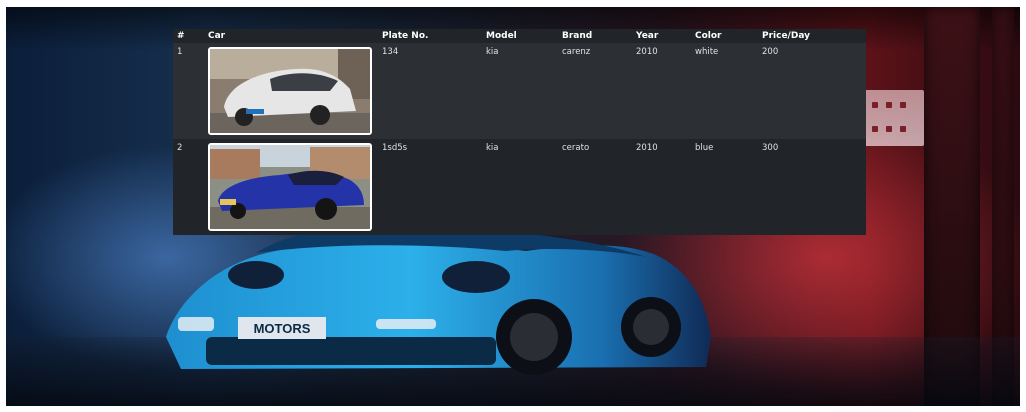 This screenshot has height=412, width=1026. I want to click on row-index: 2, so click(188, 187).